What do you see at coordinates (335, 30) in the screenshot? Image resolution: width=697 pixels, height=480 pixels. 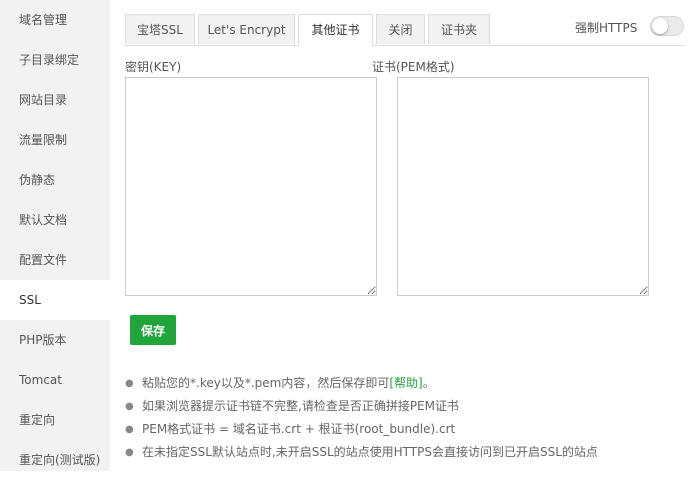 I see `tab-other-certificate: 其他证书` at bounding box center [335, 30].